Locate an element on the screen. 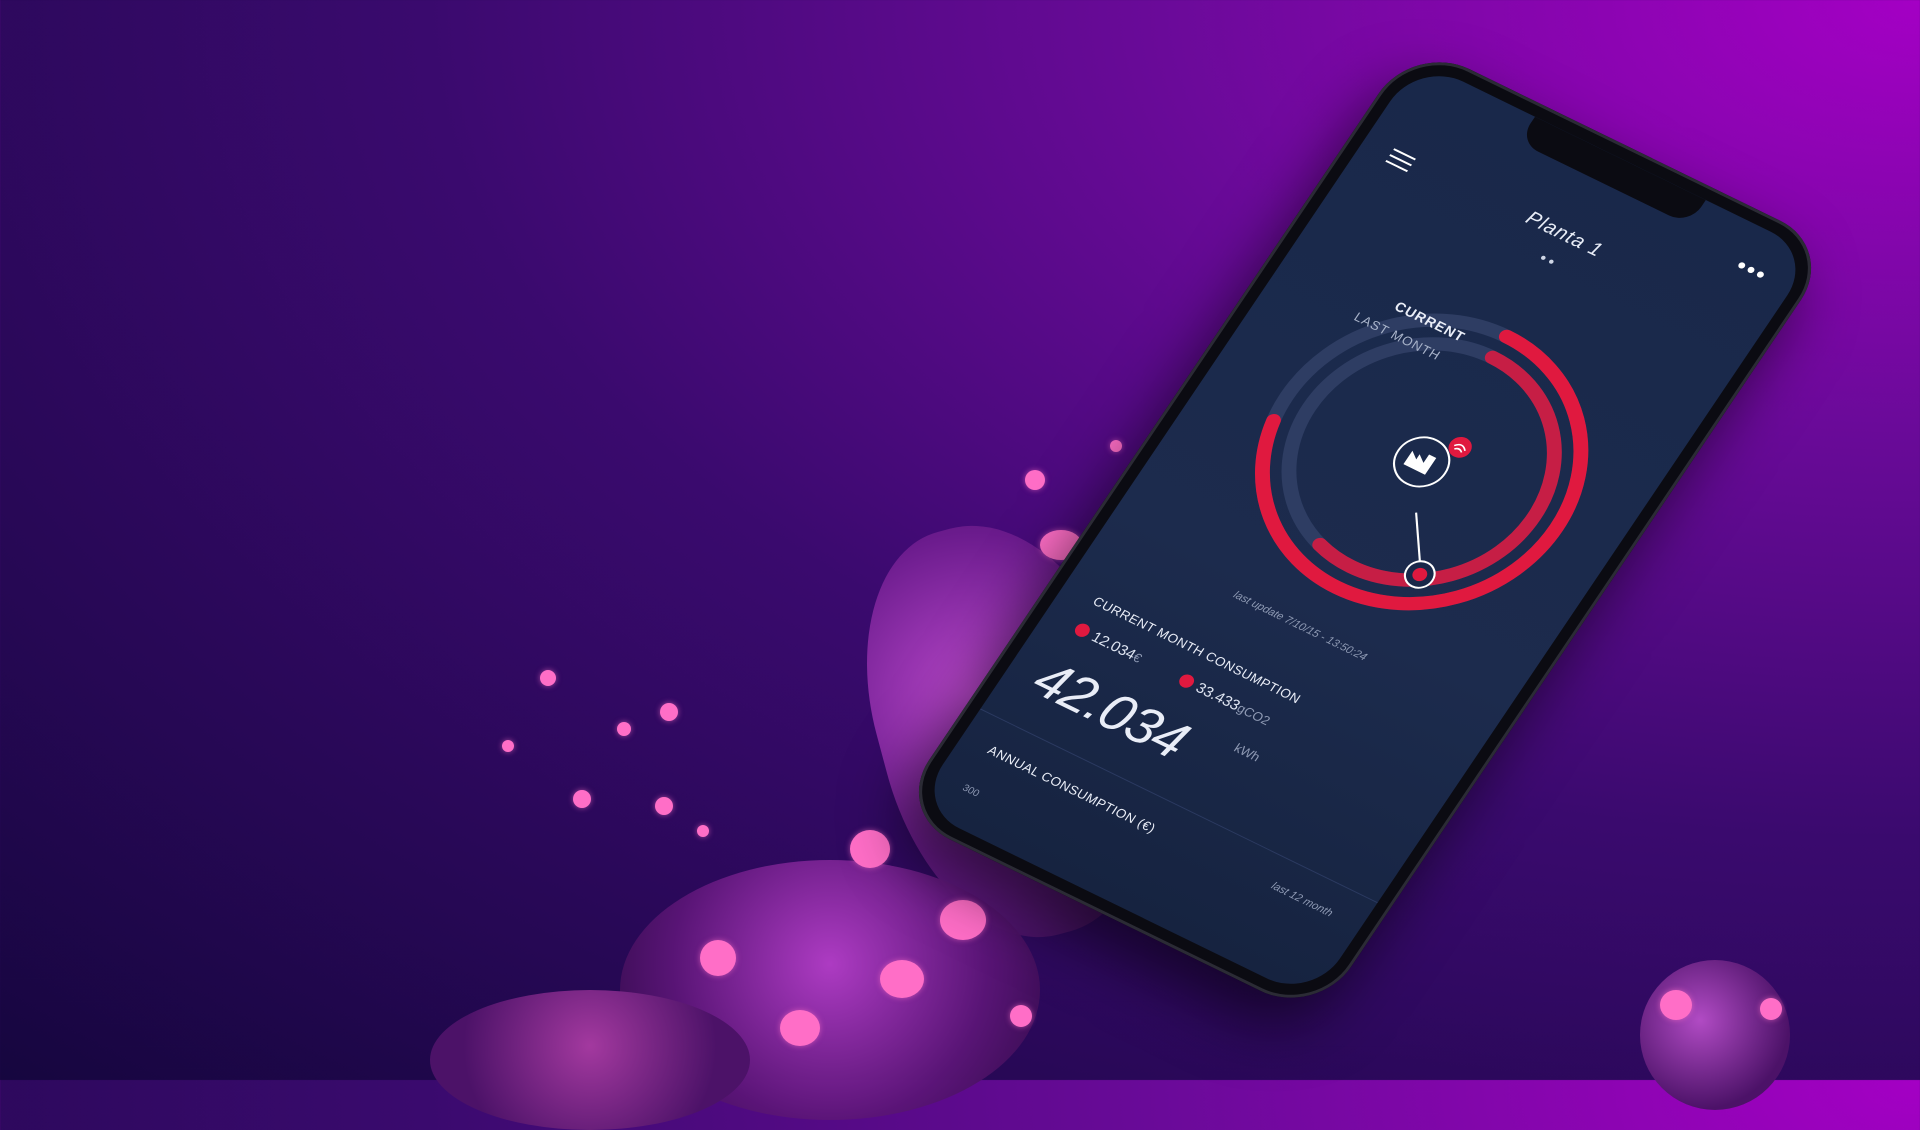 The height and width of the screenshot is (1130, 1920). energy-value: 42.034 is located at coordinates (1111, 709).